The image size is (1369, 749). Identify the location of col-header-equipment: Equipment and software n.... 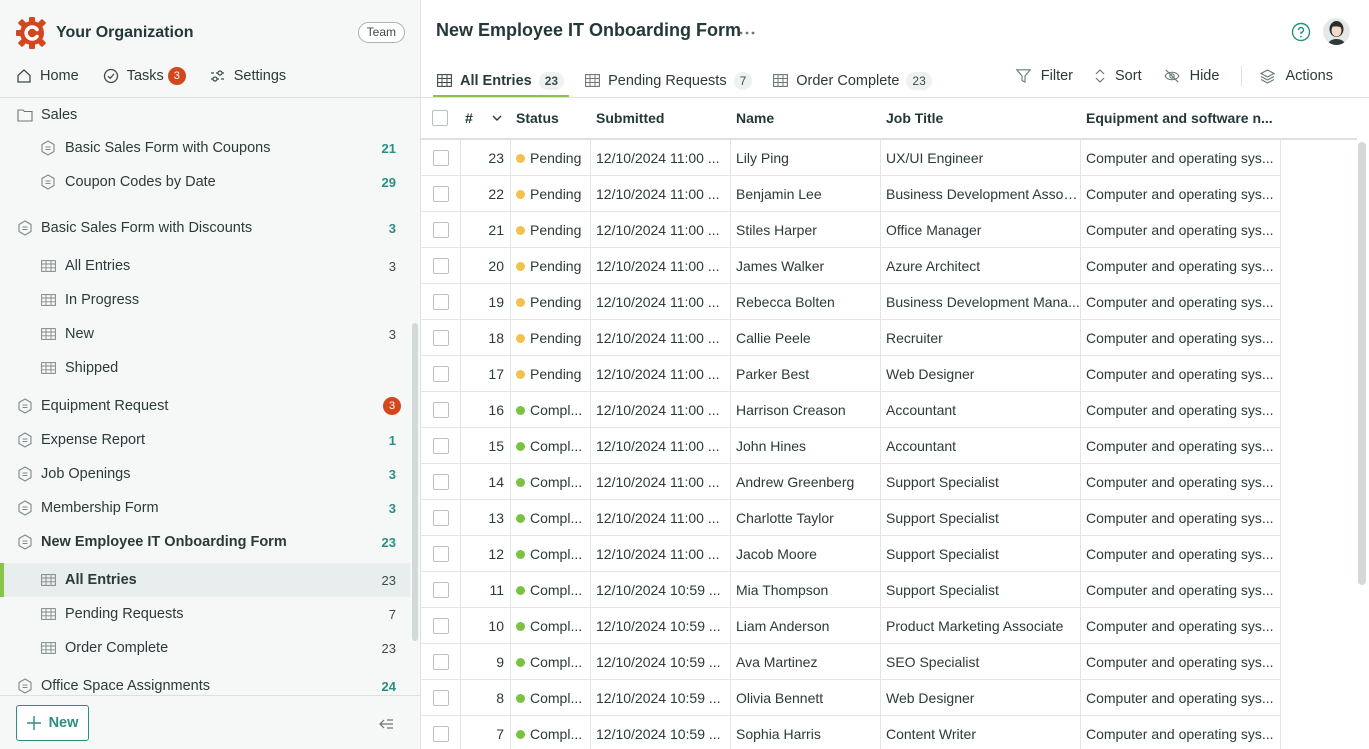
(1181, 118).